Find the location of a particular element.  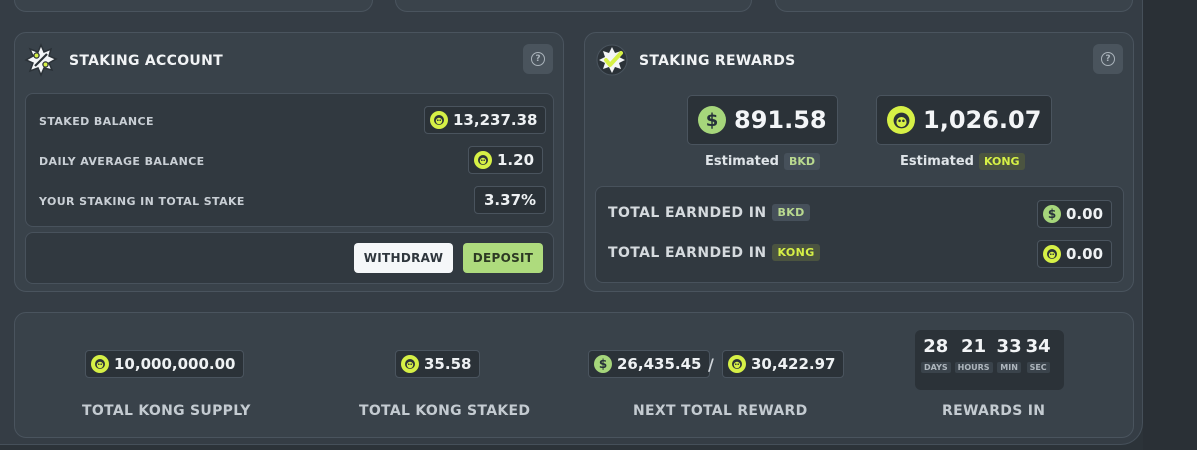

countdown-days: 28 DAYS is located at coordinates (936, 363).